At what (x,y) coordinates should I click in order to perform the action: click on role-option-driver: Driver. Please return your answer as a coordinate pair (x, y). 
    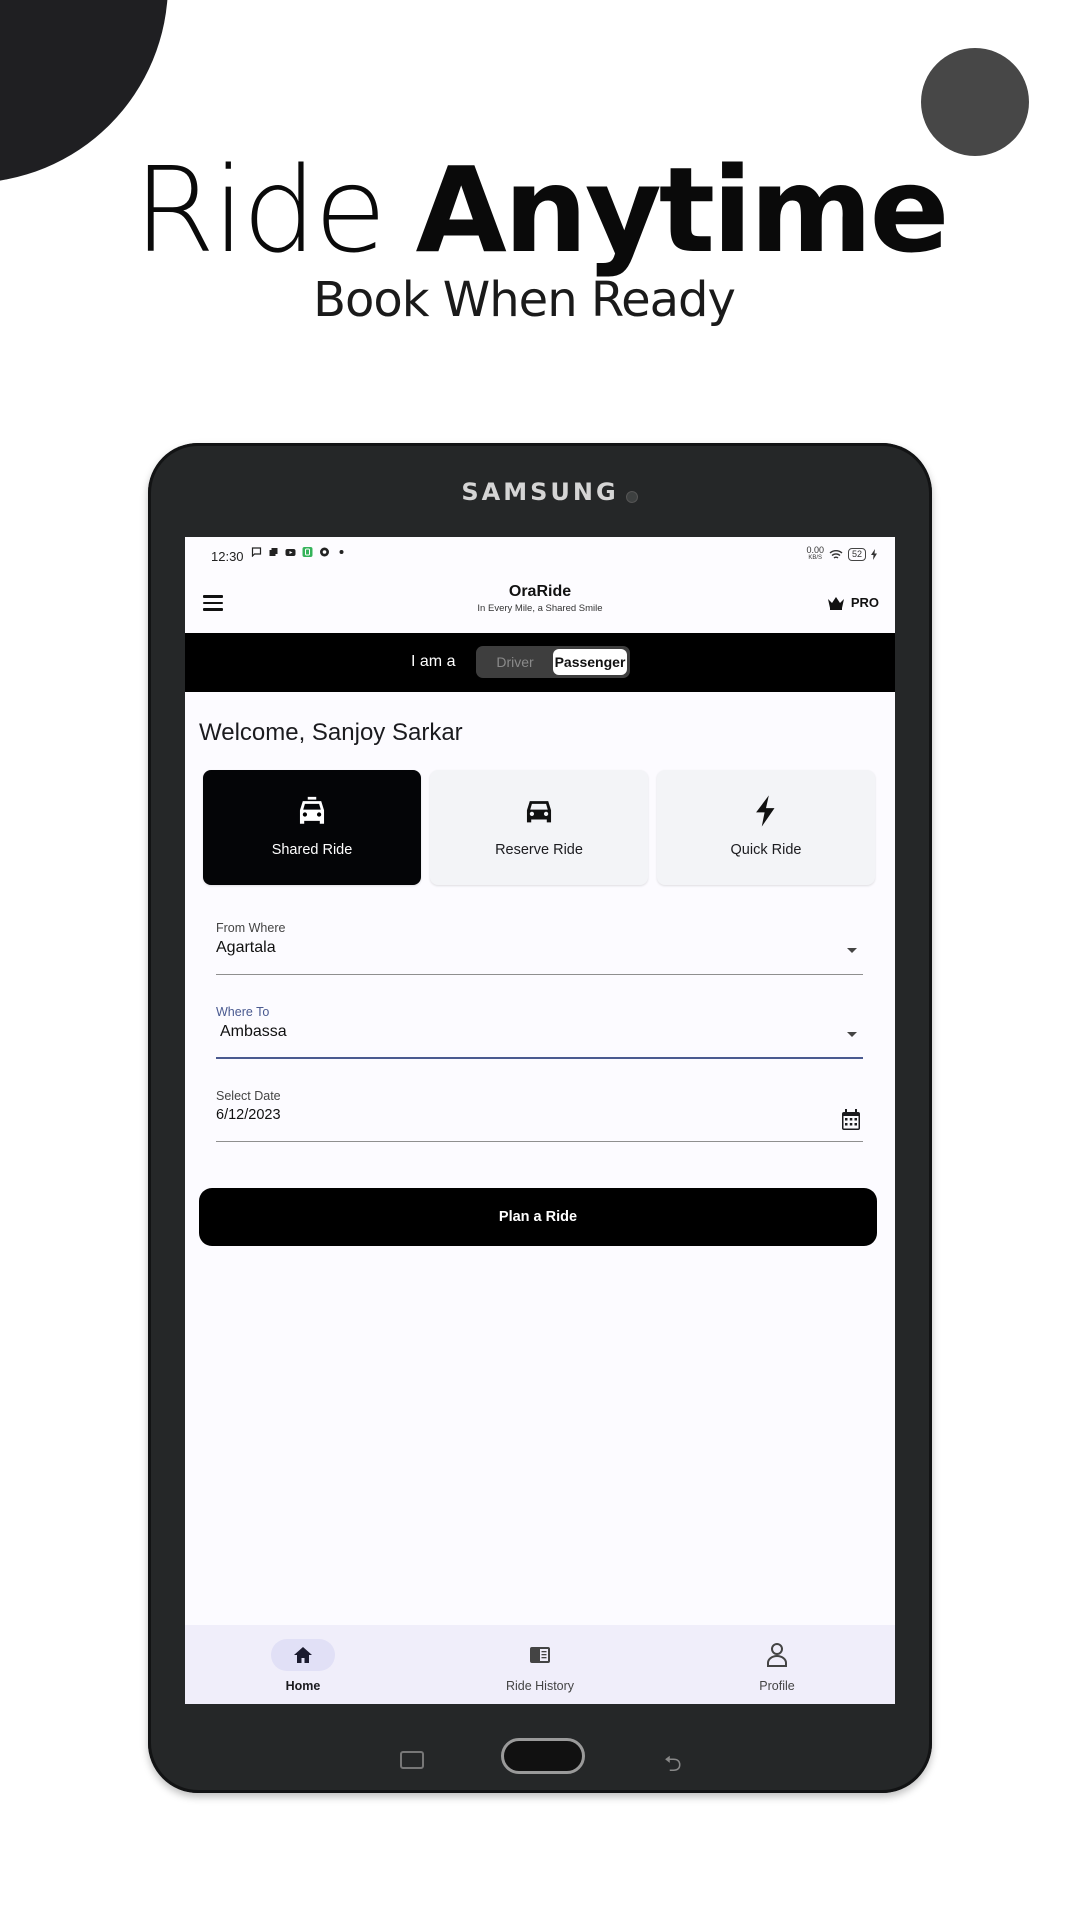
    Looking at the image, I should click on (515, 662).